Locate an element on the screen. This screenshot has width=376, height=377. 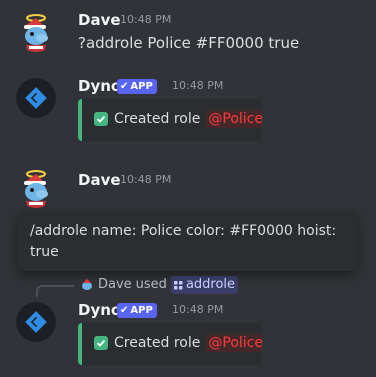
command-user: Dave is located at coordinates (115, 285).